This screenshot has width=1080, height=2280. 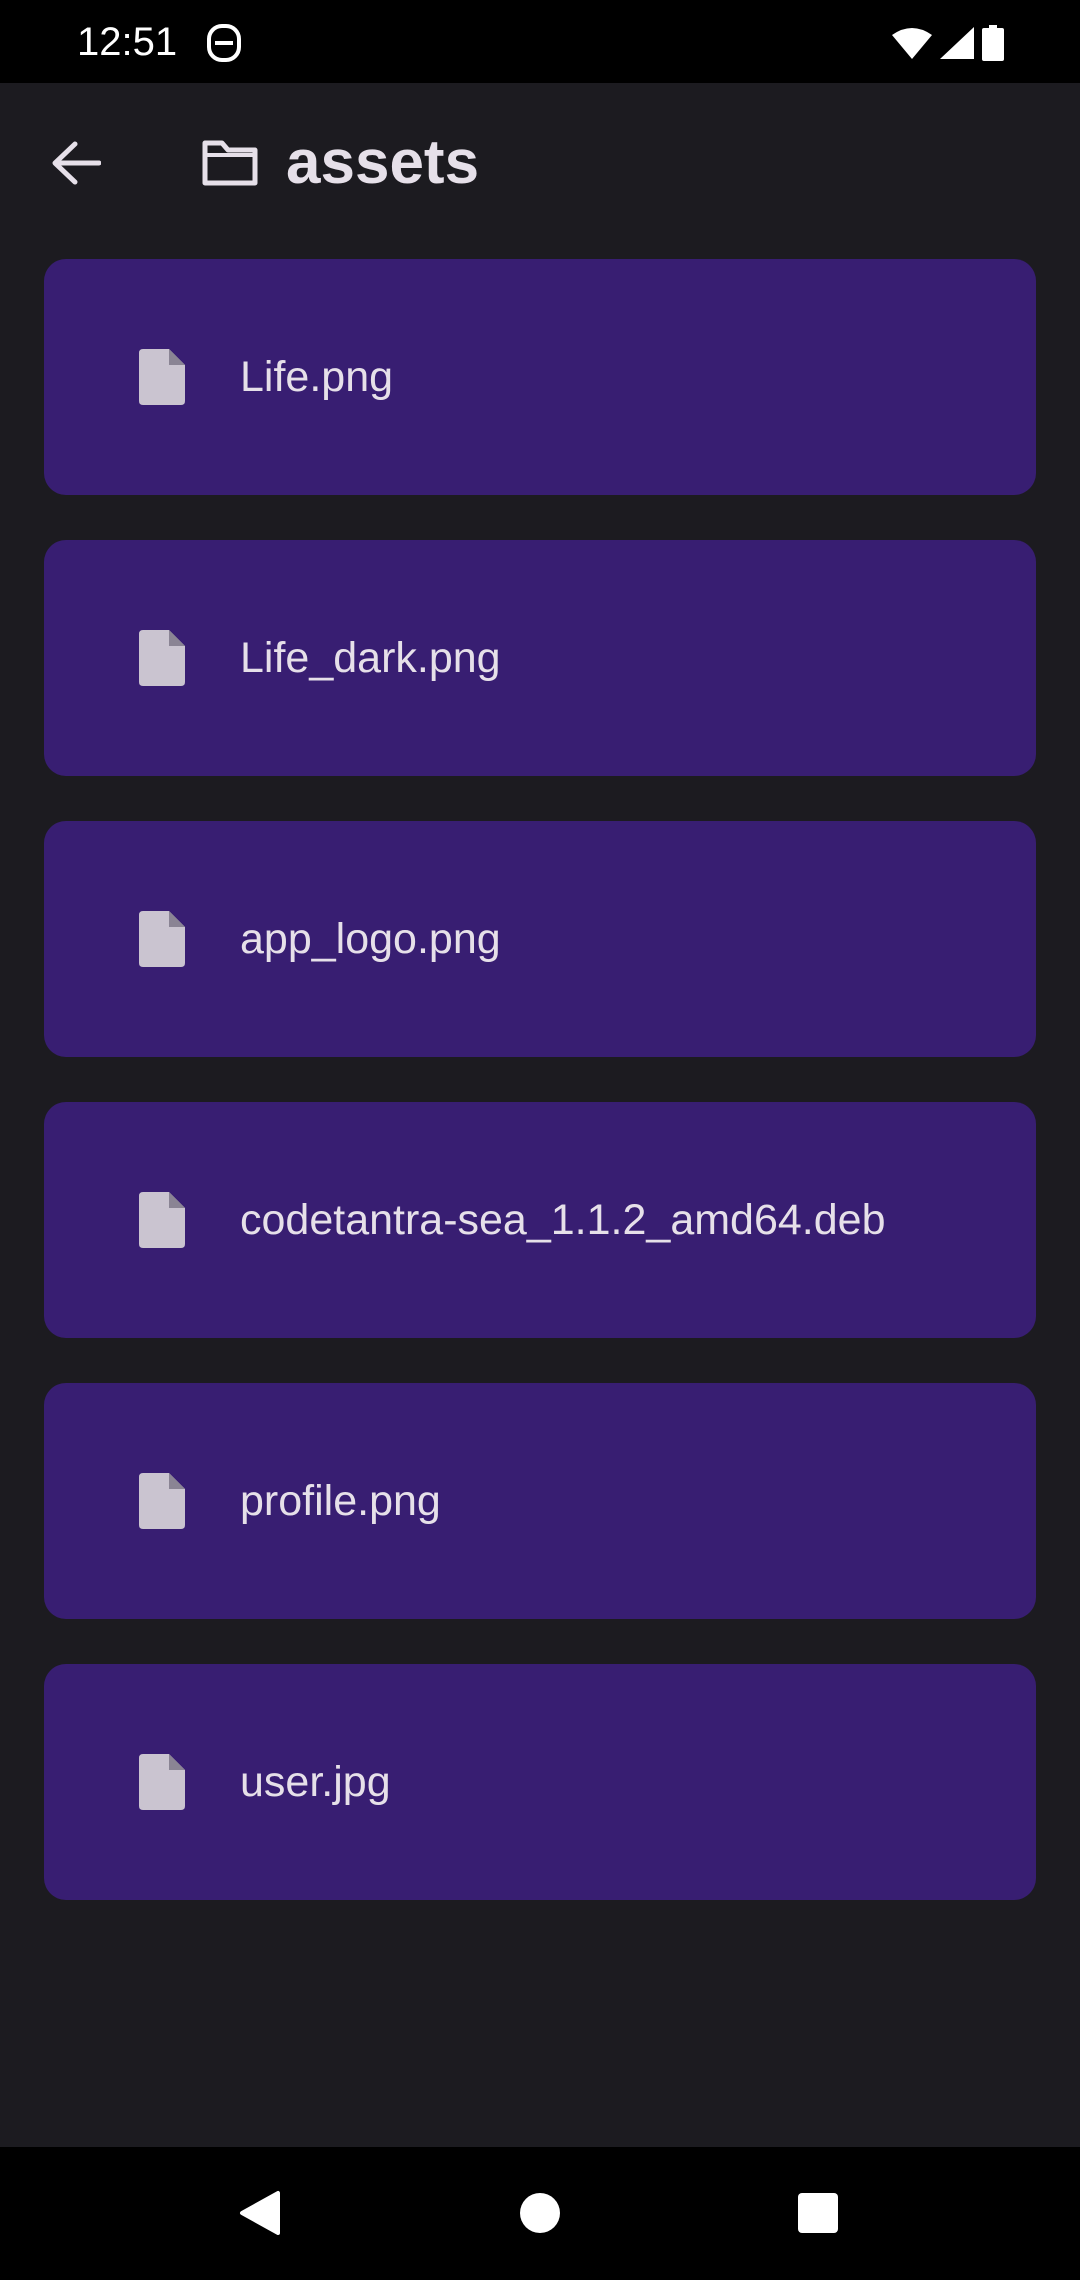 What do you see at coordinates (340, 1500) in the screenshot?
I see `file-name: profile.png` at bounding box center [340, 1500].